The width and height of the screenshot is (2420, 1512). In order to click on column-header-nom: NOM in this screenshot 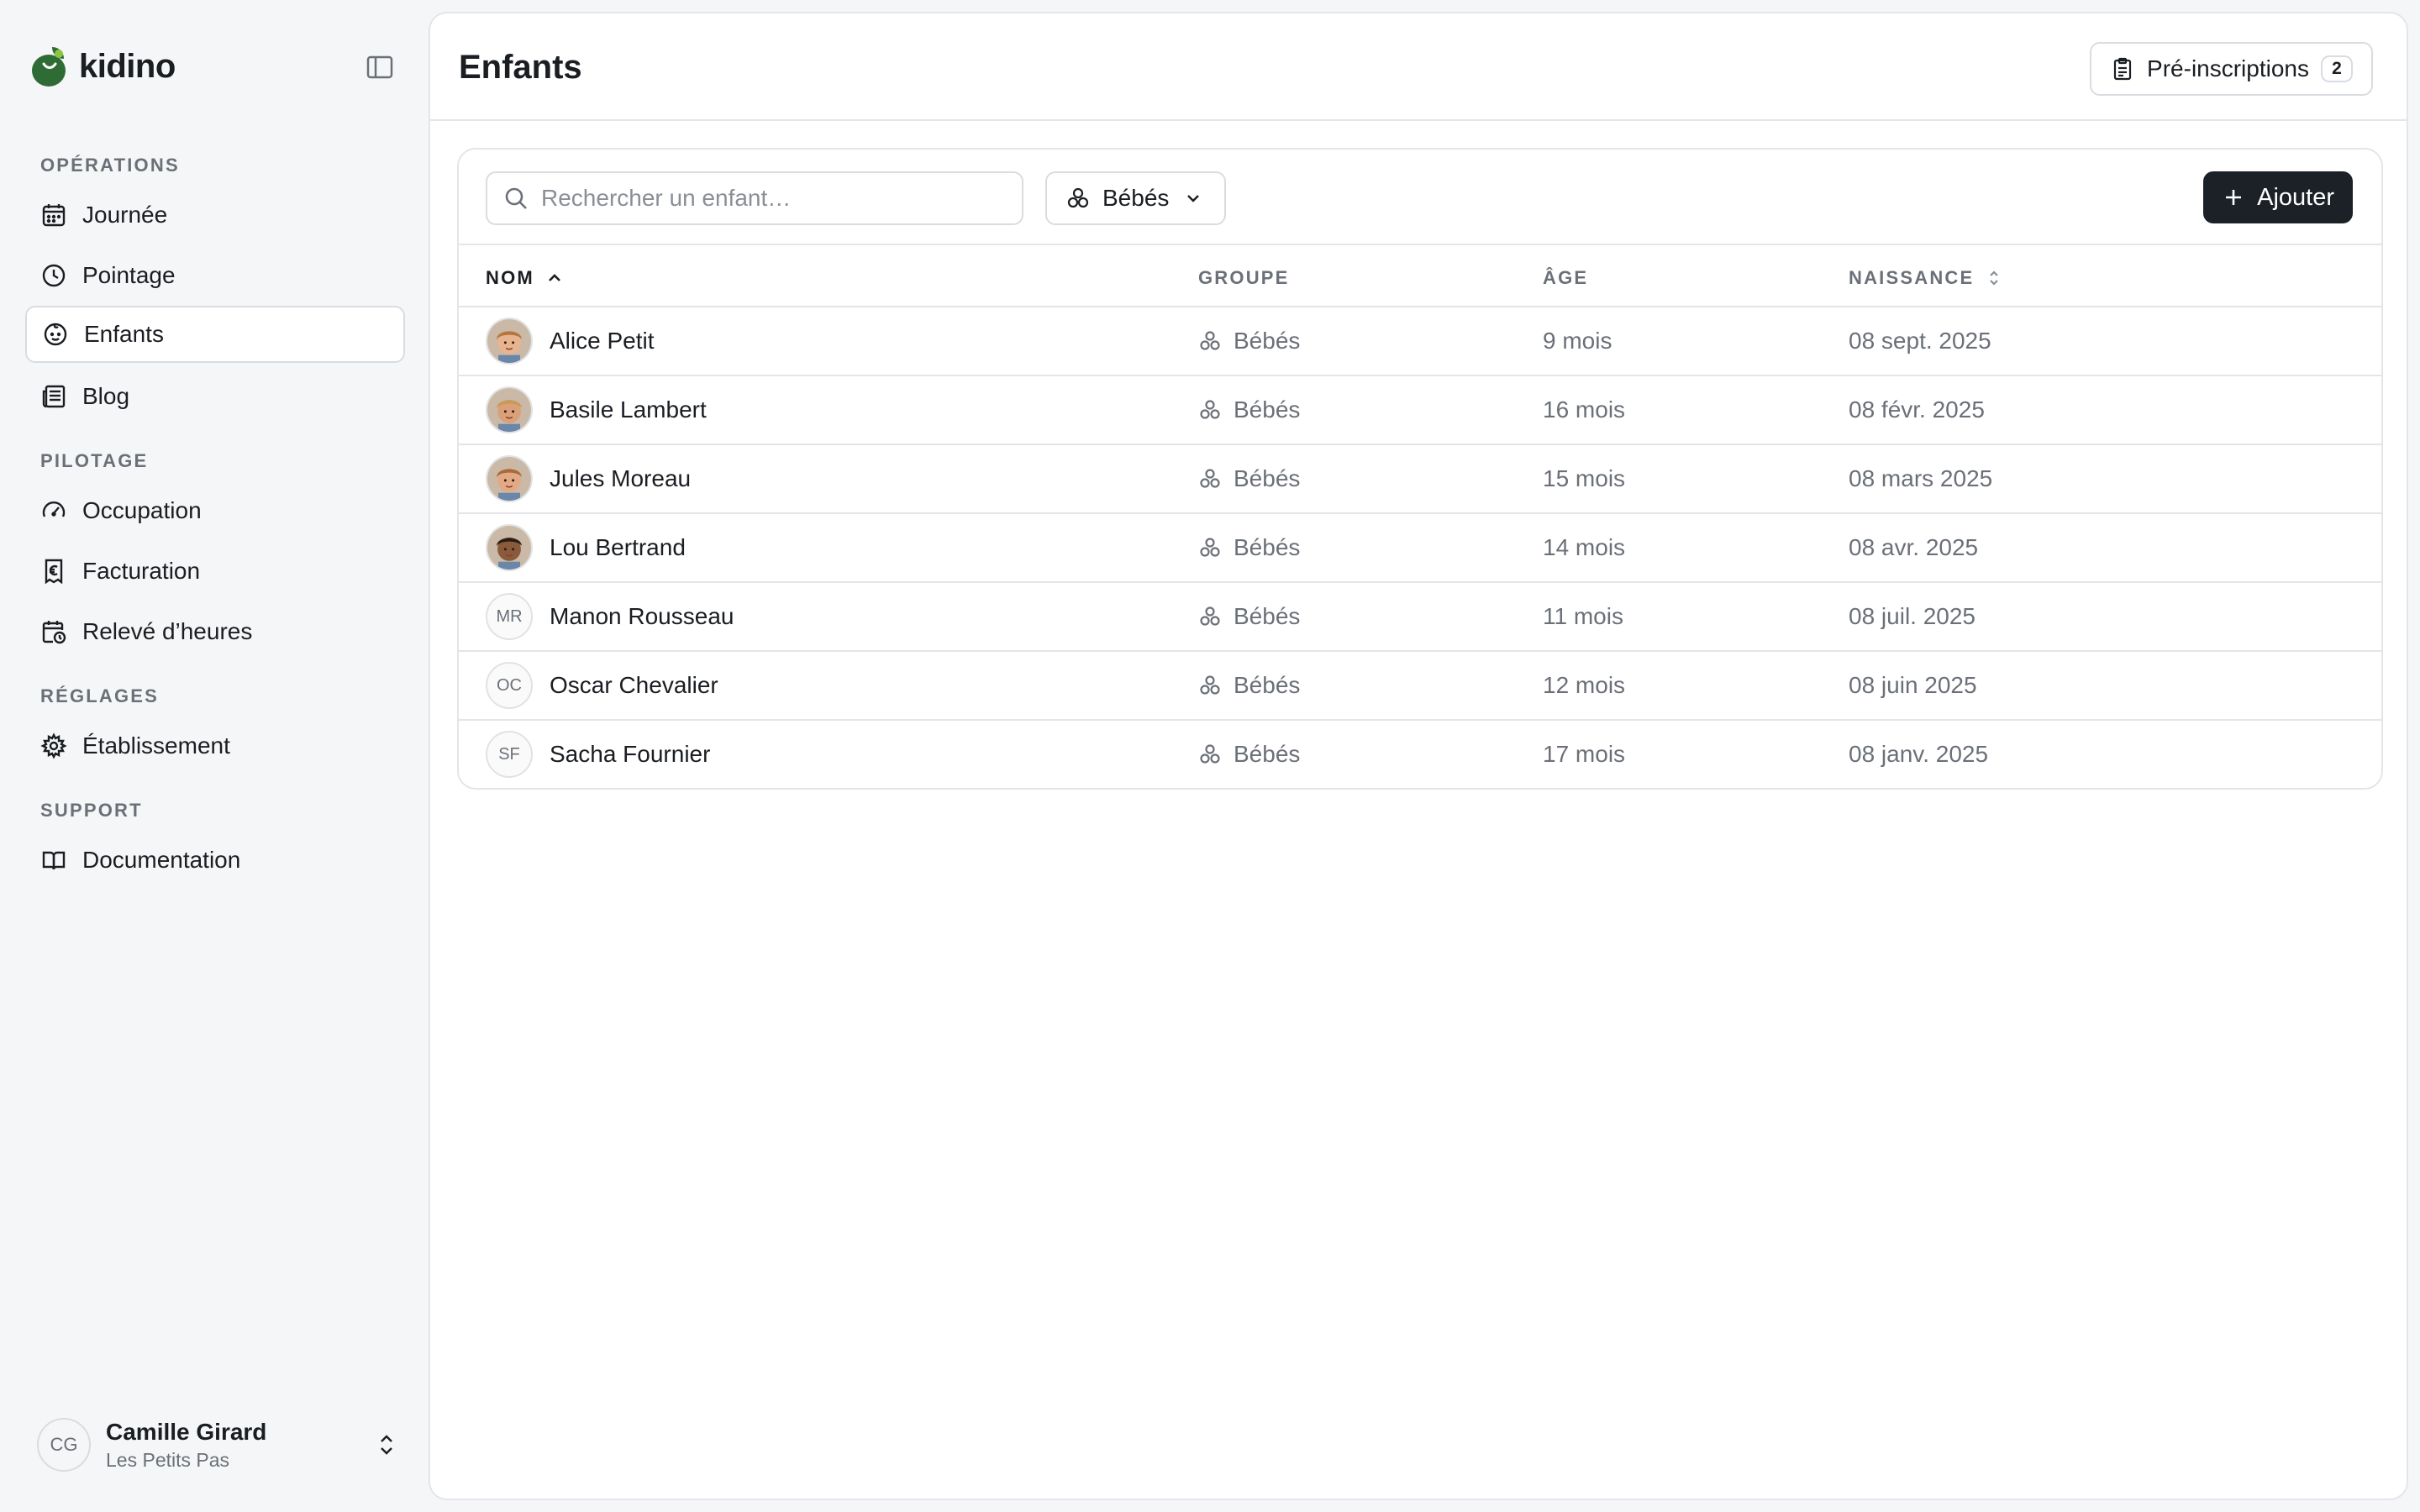, I will do `click(525, 278)`.